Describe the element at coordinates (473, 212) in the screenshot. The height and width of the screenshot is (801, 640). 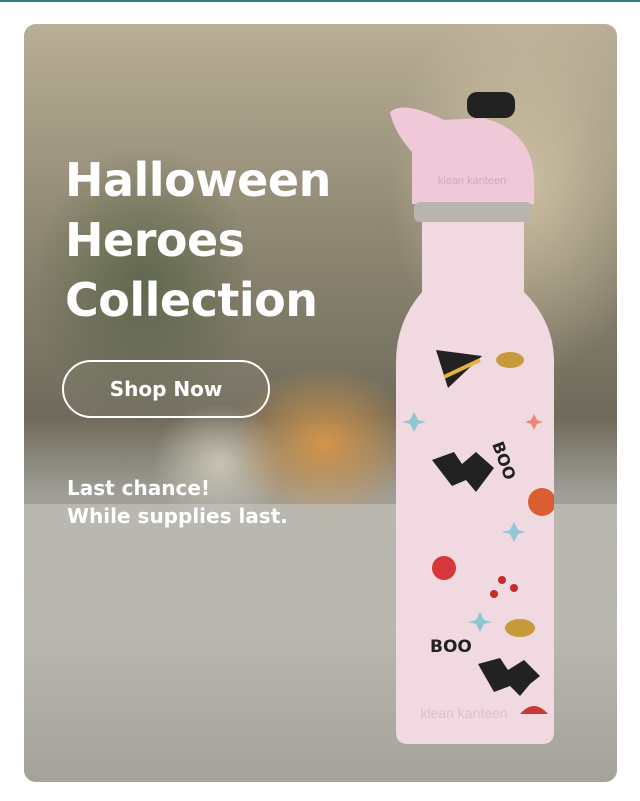
I see `bottle-collar` at that location.